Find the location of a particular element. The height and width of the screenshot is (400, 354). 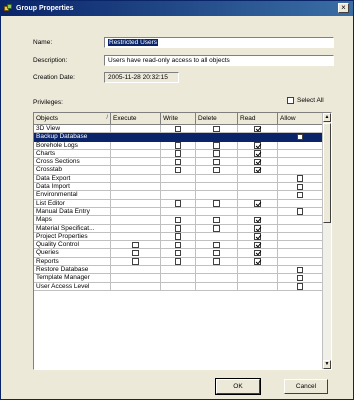

table-row: List Editor is located at coordinates (178, 203).